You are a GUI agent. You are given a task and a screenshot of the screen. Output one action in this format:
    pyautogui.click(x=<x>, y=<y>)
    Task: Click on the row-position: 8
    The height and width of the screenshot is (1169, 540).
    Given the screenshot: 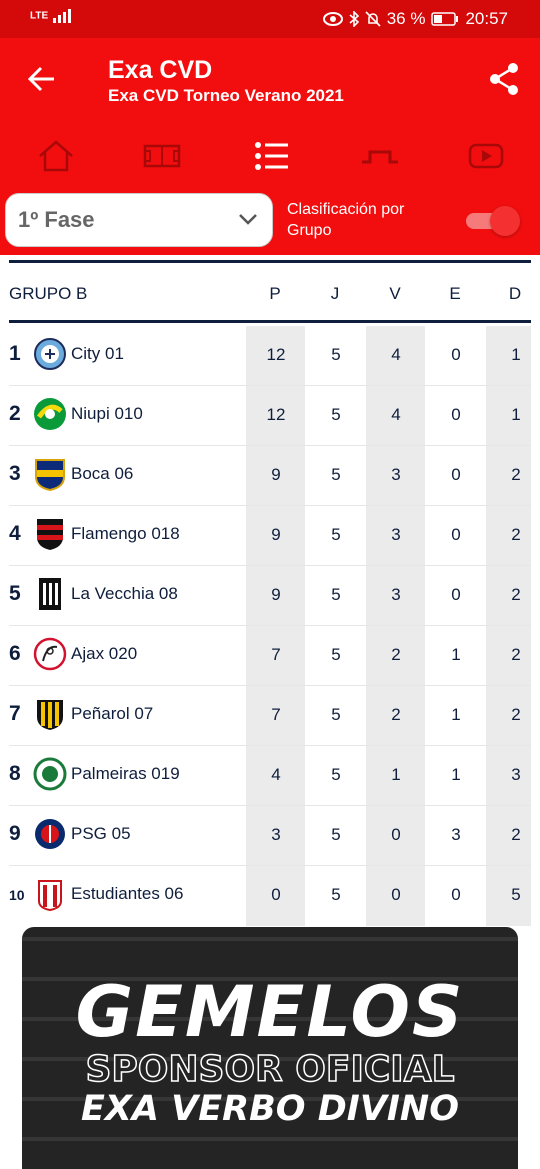 What is the action you would take?
    pyautogui.click(x=15, y=773)
    